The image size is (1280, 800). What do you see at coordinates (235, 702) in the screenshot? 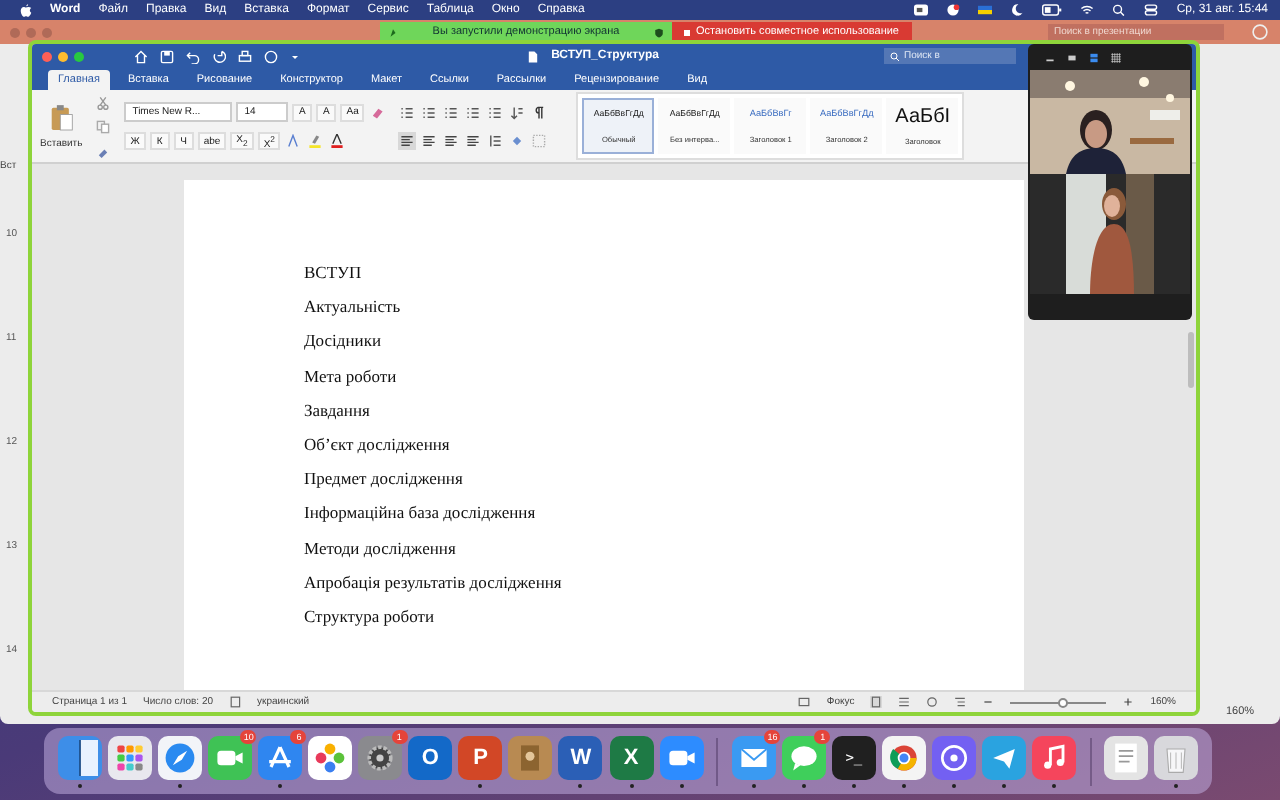
I see `book-icon` at bounding box center [235, 702].